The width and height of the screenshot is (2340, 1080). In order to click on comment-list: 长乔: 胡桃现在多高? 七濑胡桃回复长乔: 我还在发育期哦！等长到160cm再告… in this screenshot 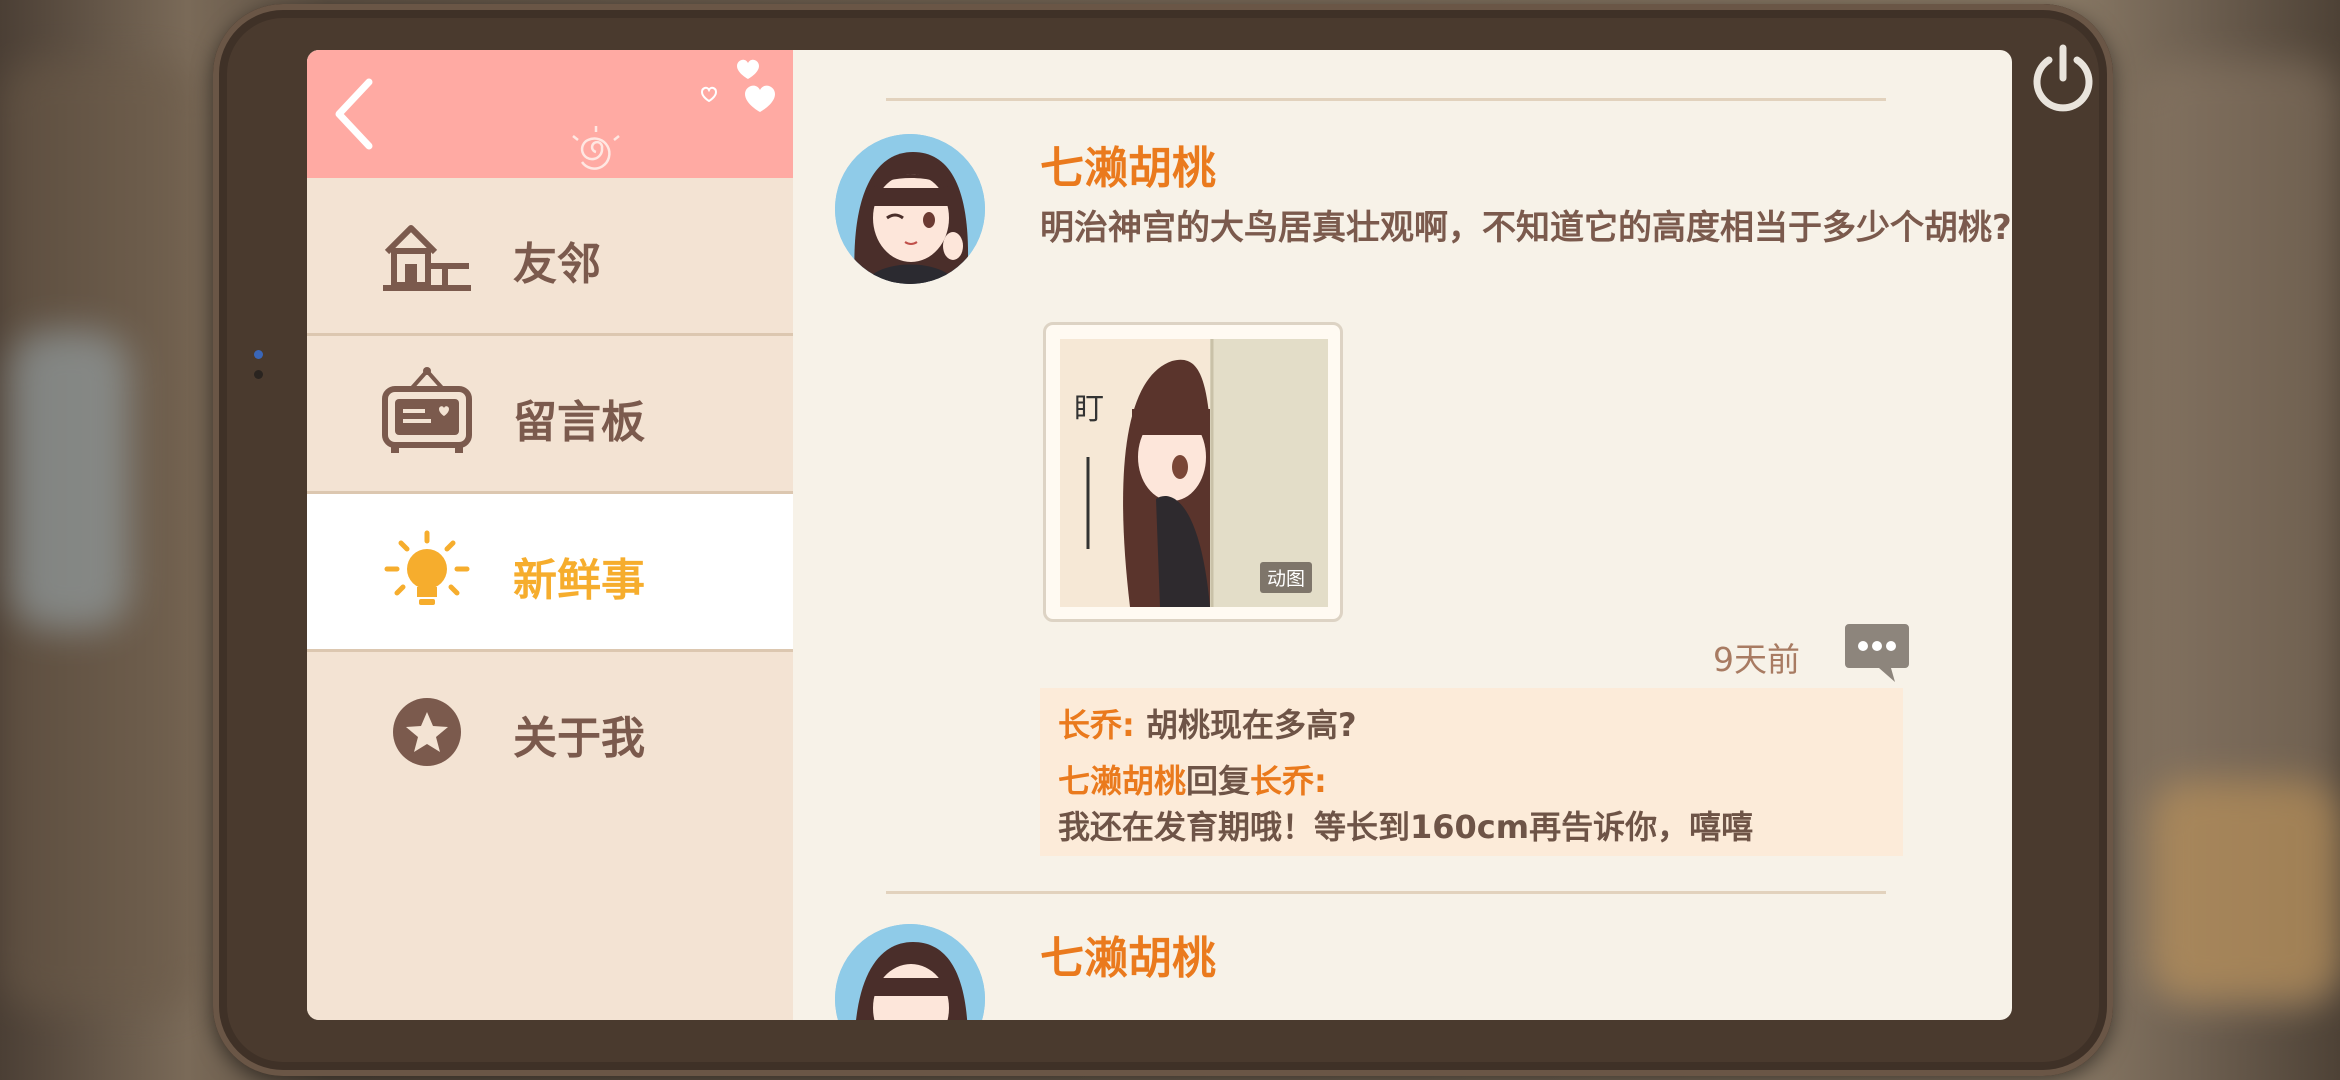, I will do `click(1471, 772)`.